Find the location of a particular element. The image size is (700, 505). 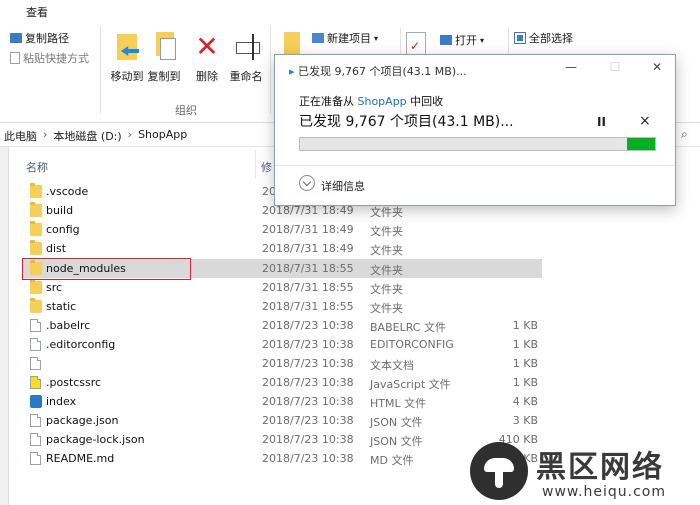

delete-button: ✕ 删除 is located at coordinates (207, 57).